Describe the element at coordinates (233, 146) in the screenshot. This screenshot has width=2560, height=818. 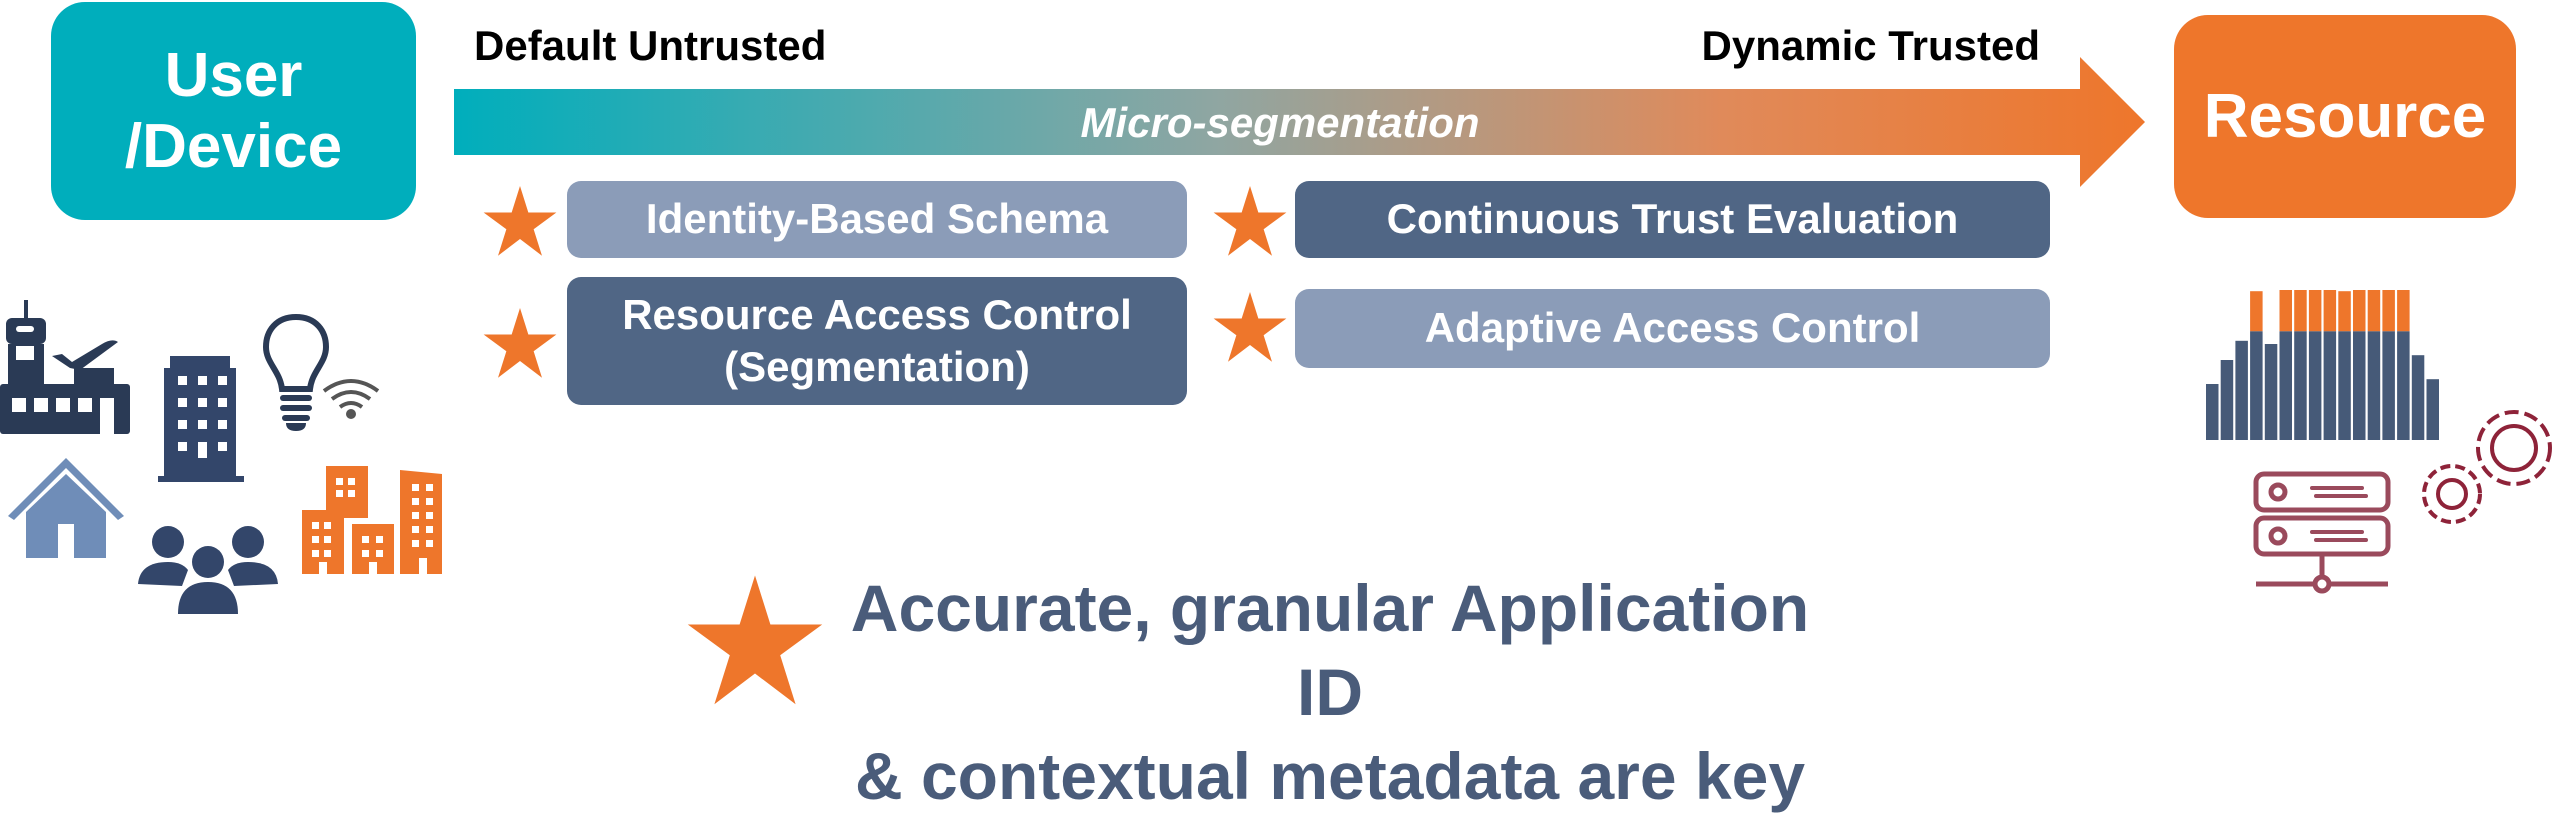
I see `user-device-label-line2: /Device` at that location.